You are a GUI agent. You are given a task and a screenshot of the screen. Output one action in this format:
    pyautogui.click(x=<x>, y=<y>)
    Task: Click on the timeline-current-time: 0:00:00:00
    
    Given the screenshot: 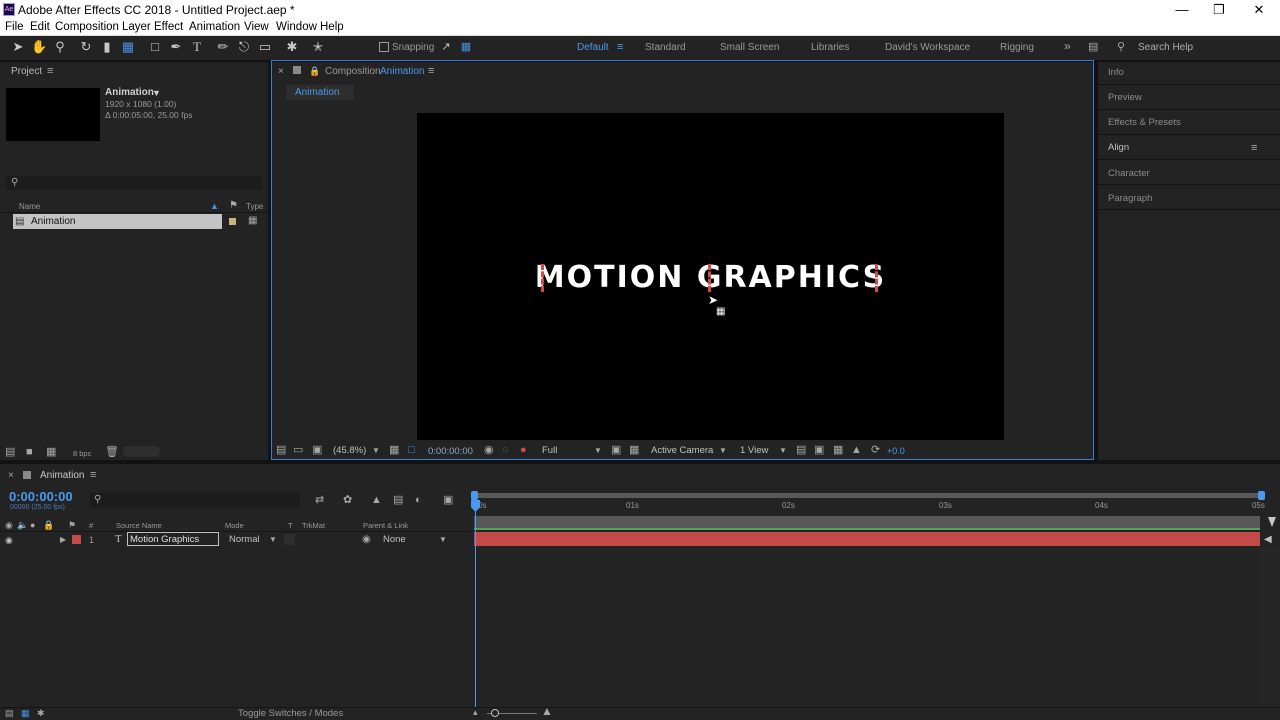 What is the action you would take?
    pyautogui.click(x=41, y=496)
    